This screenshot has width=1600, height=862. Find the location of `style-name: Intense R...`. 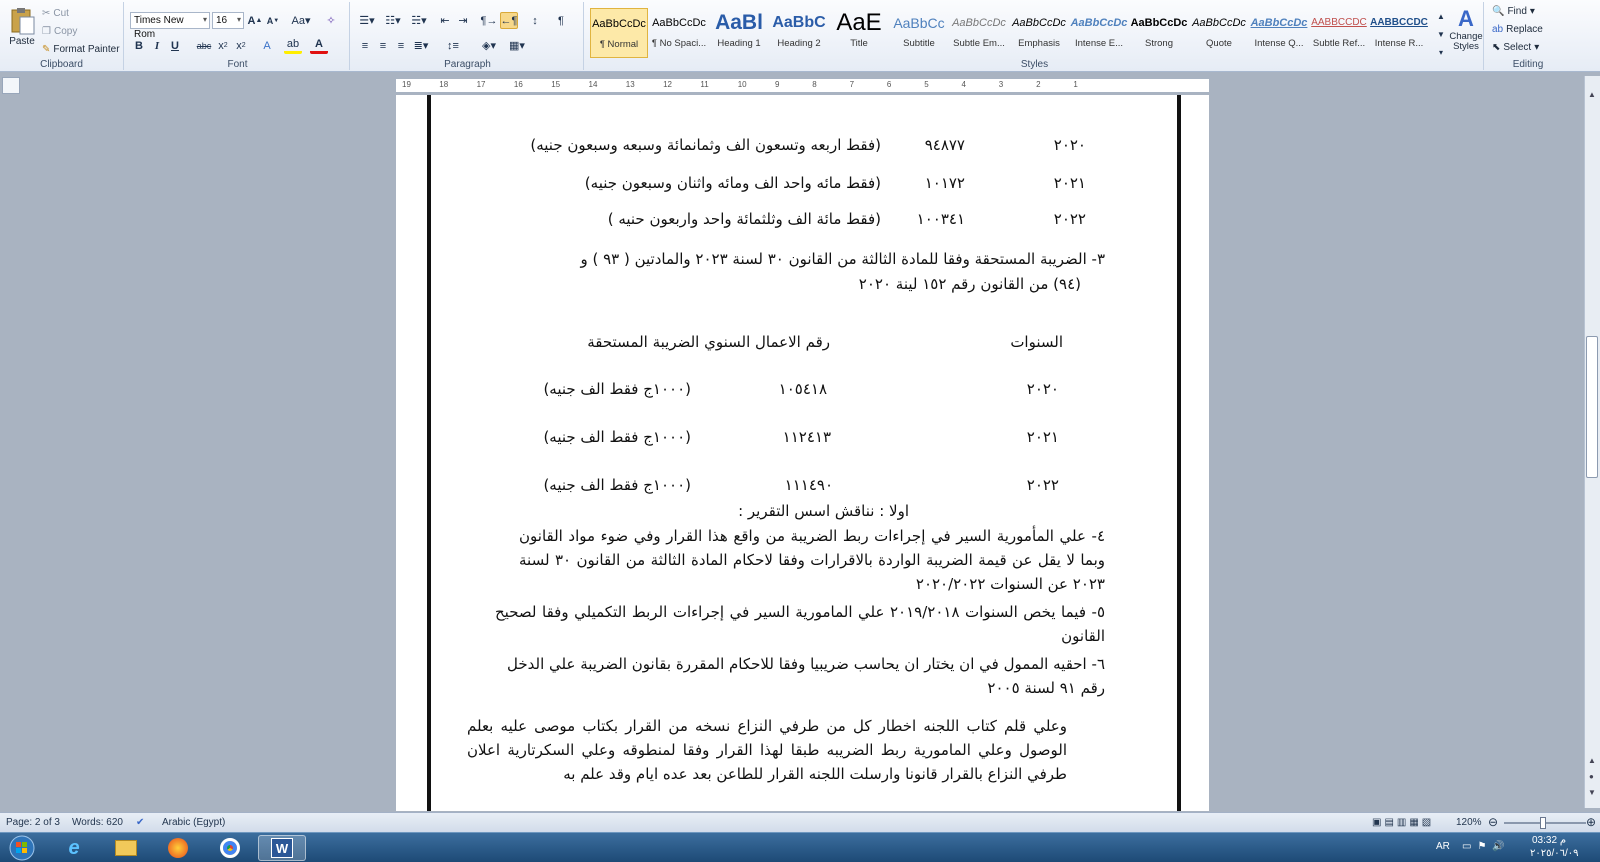

style-name: Intense R... is located at coordinates (1399, 43).